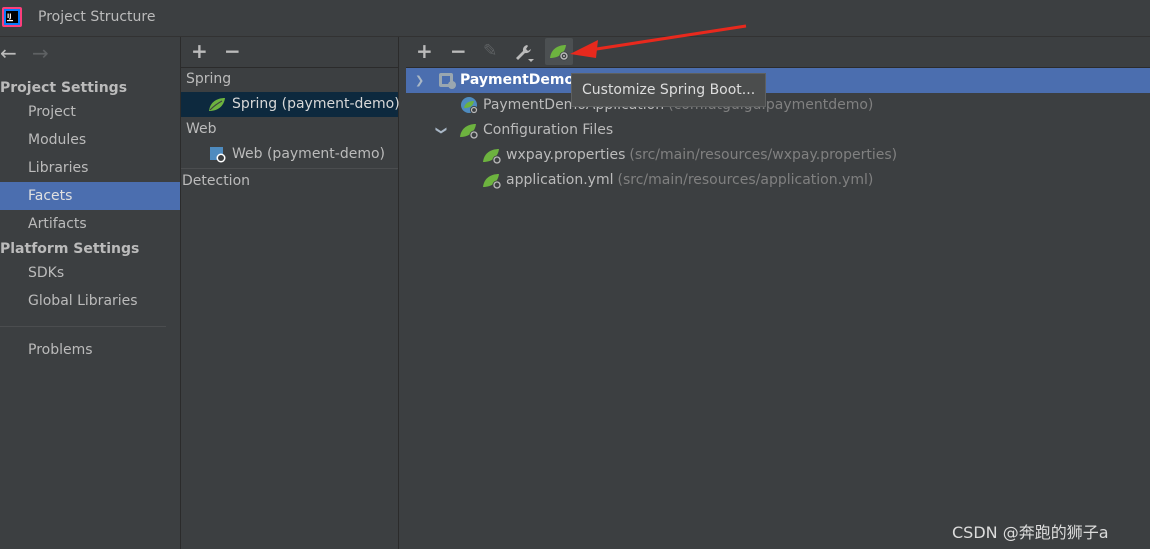  What do you see at coordinates (289, 168) in the screenshot?
I see `facets-divider` at bounding box center [289, 168].